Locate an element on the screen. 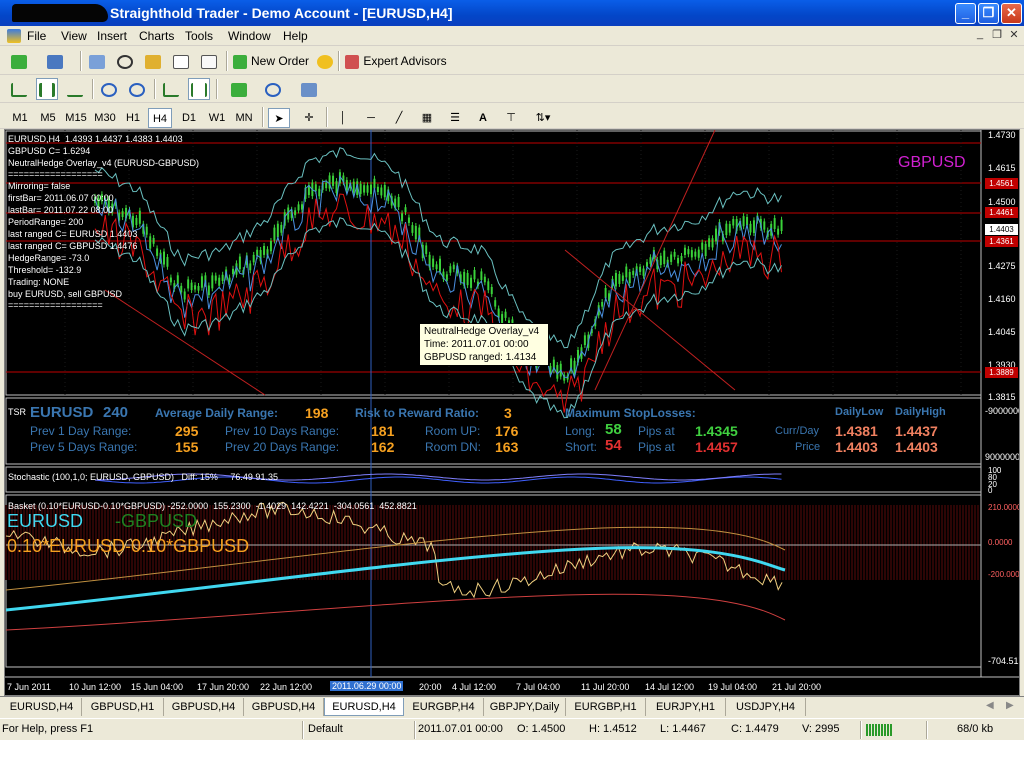 Image resolution: width=1024 pixels, height=768 pixels. chart-shift-icon is located at coordinates (199, 89).